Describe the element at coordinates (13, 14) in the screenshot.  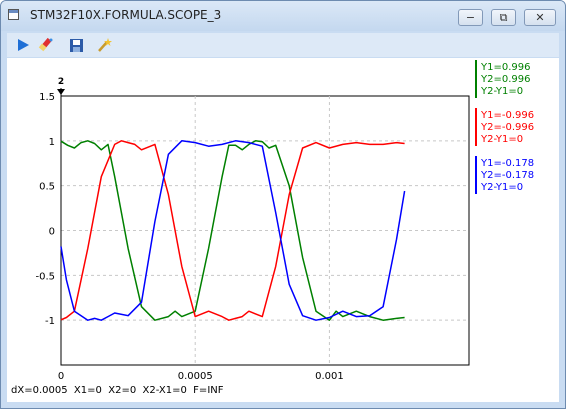
I see `app-window-icon` at that location.